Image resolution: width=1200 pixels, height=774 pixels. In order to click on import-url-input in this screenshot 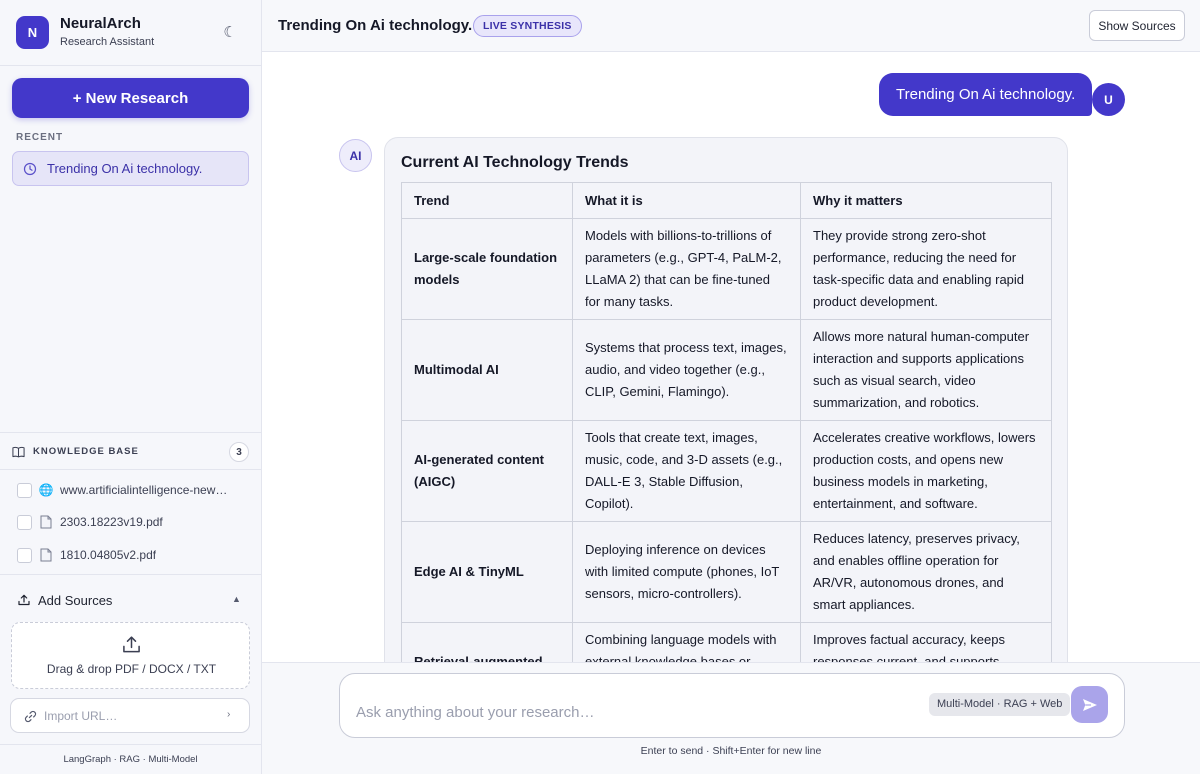, I will do `click(134, 716)`.